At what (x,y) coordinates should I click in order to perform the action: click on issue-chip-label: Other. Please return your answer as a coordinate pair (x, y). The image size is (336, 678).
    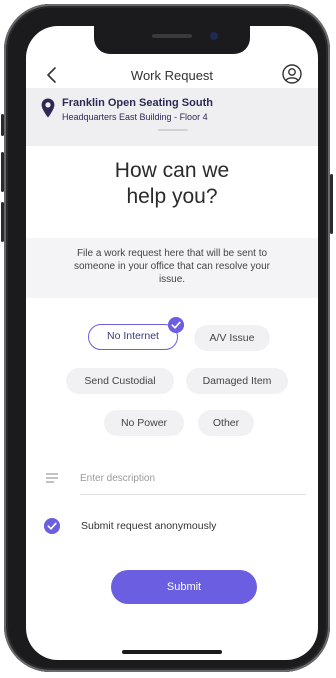
    Looking at the image, I should click on (226, 423).